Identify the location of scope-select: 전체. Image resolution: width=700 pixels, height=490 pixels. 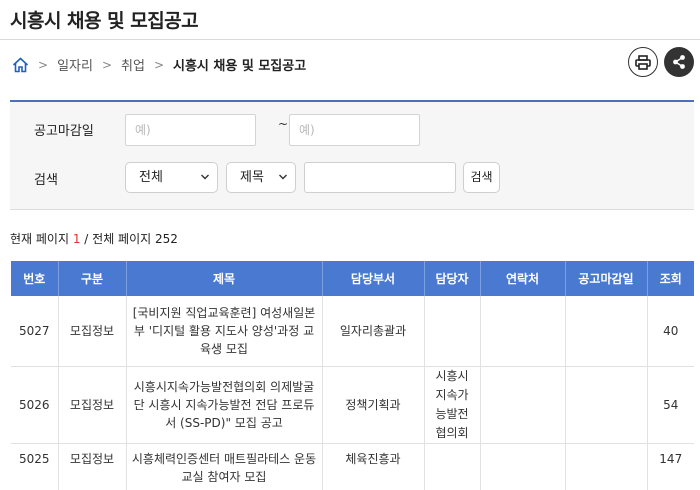
(171, 177).